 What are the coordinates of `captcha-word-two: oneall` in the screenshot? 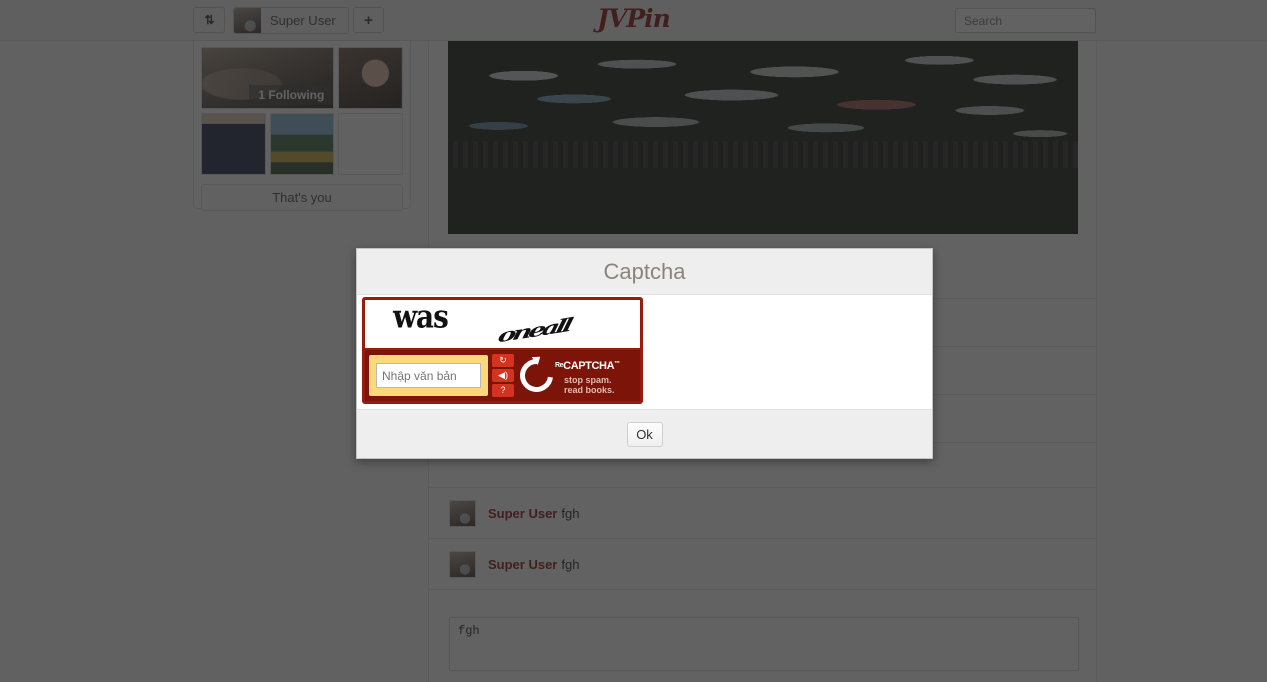 It's located at (533, 331).